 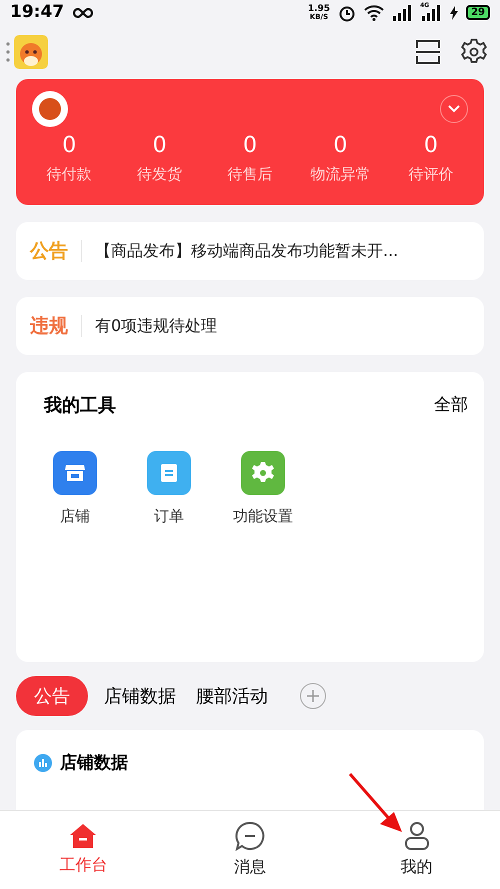 I want to click on tool-label: 订单, so click(x=169, y=516).